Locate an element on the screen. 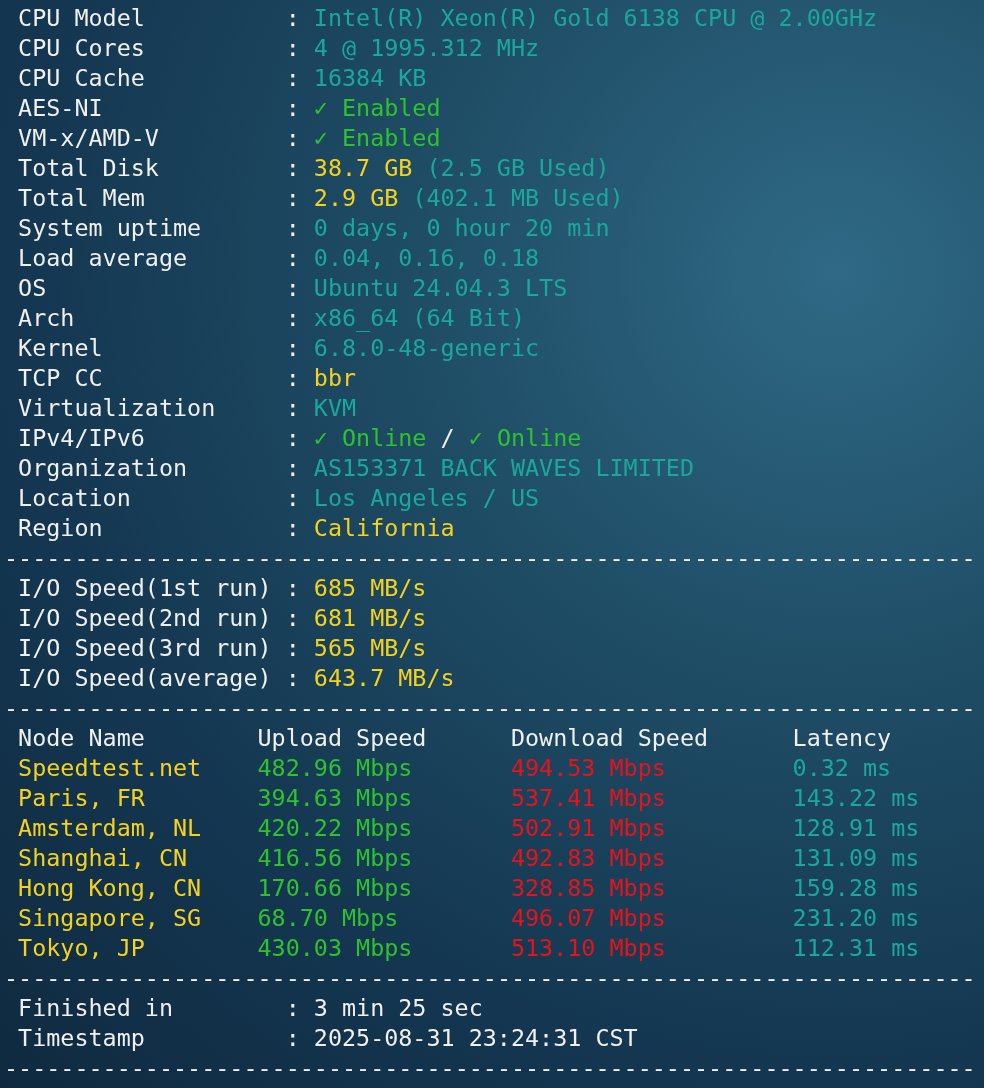  info-label: I/O Speed(1st run) is located at coordinates (145, 588).